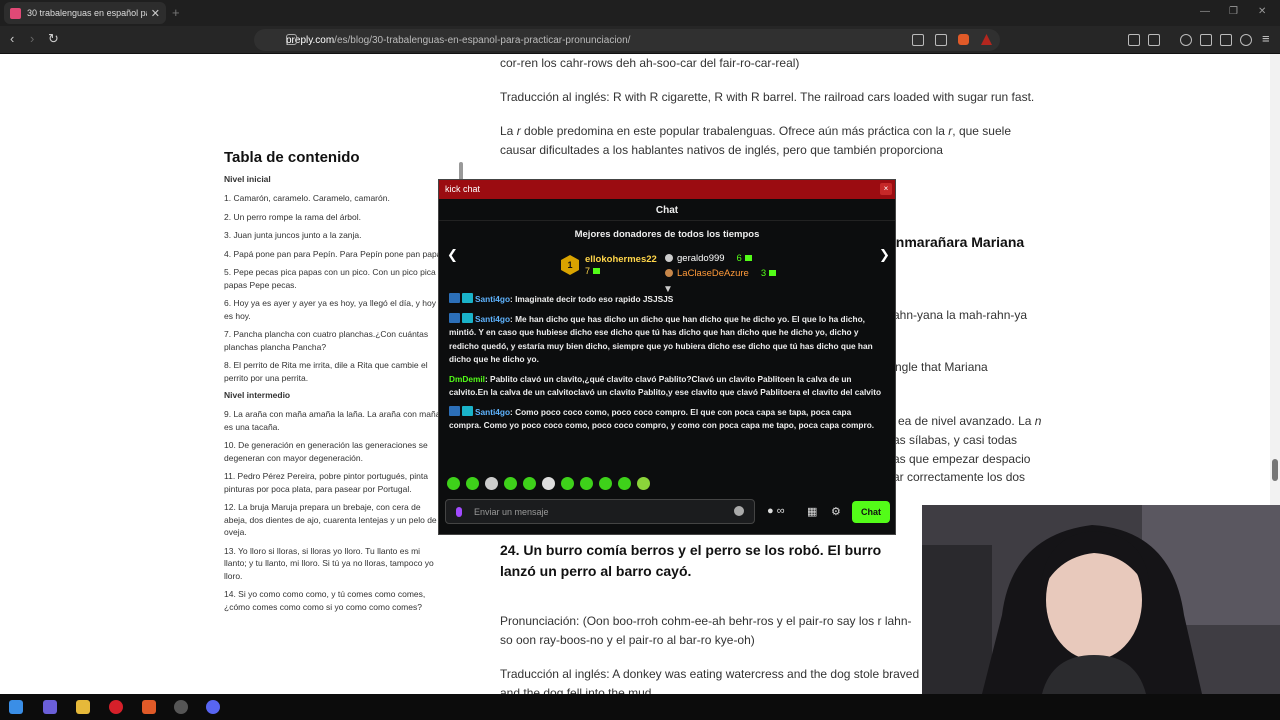 The height and width of the screenshot is (720, 1280). I want to click on browser-tab: 30 trabalenguas en español para... ✕, so click(85, 13).